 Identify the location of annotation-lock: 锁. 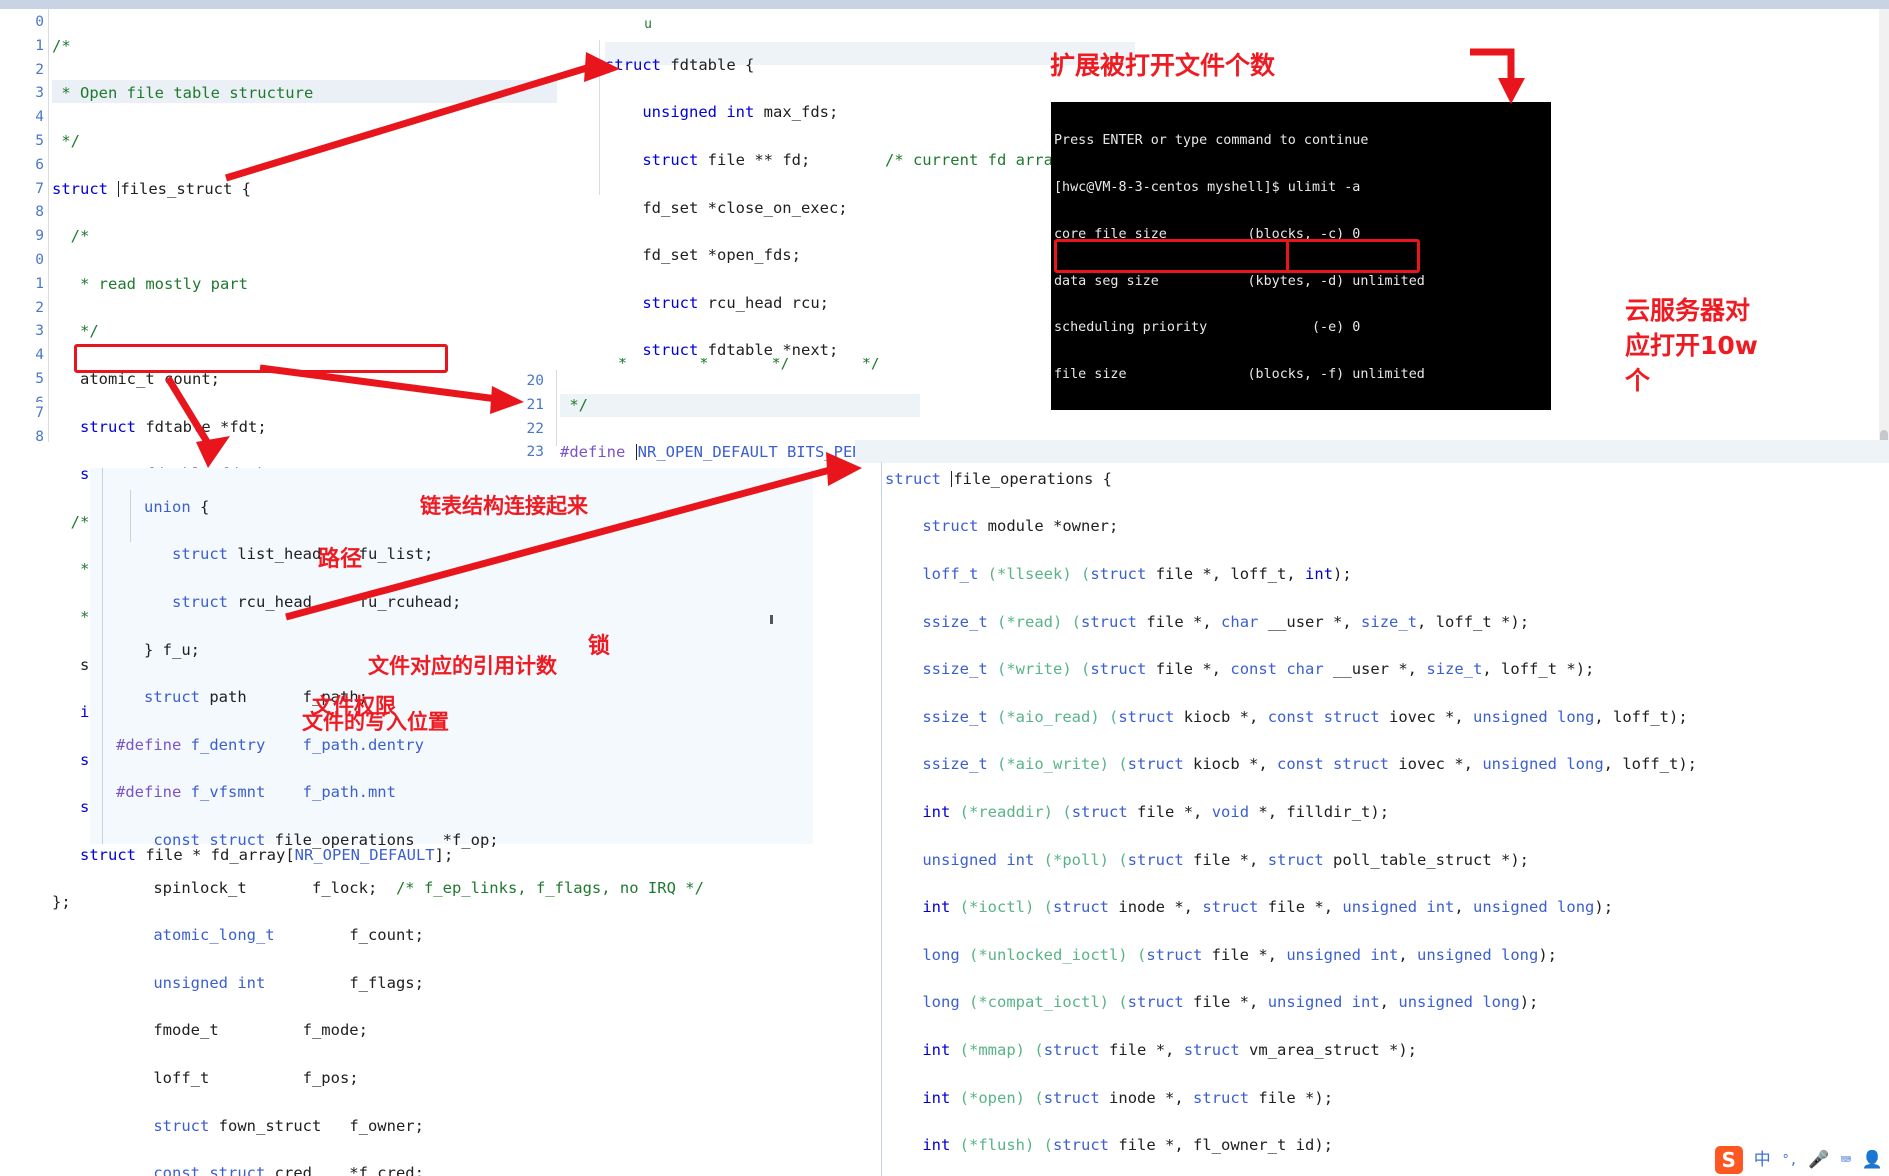
(599, 646).